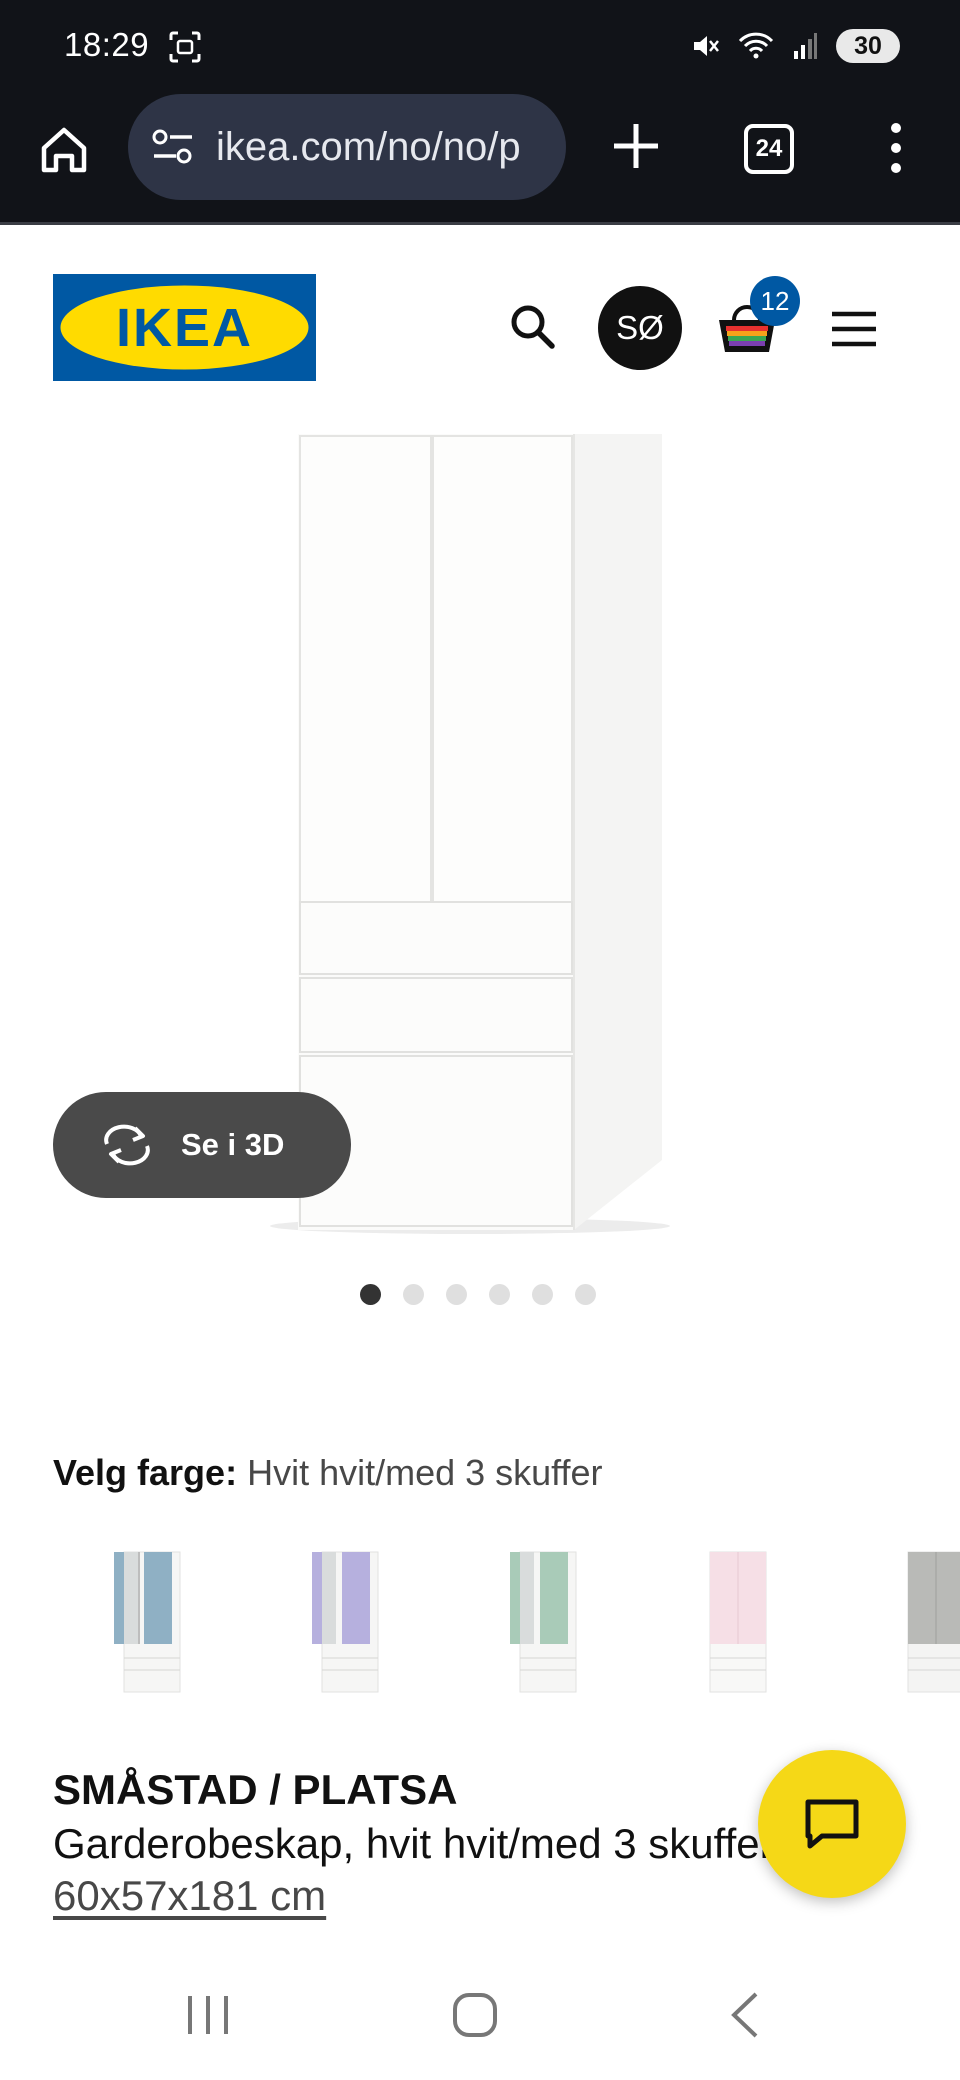 The image size is (960, 2080). I want to click on hamburger-menu-icon, so click(854, 329).